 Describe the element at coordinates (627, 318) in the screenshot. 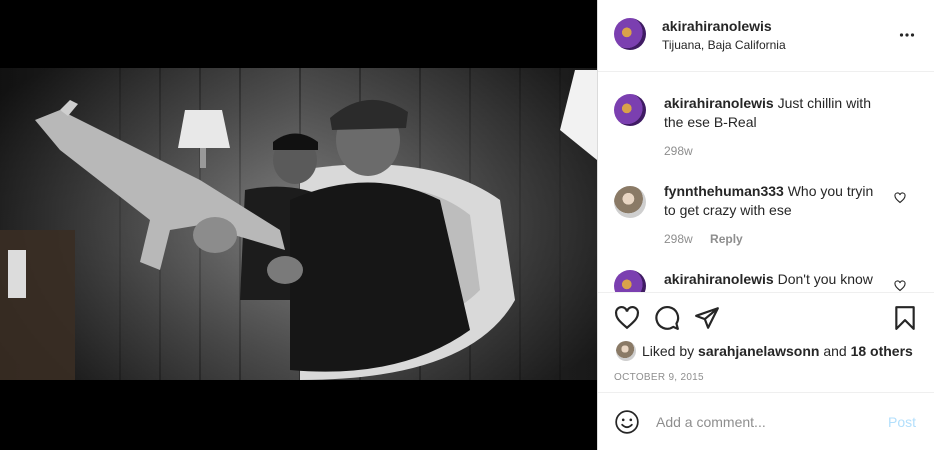

I see `like-heart-icon` at that location.